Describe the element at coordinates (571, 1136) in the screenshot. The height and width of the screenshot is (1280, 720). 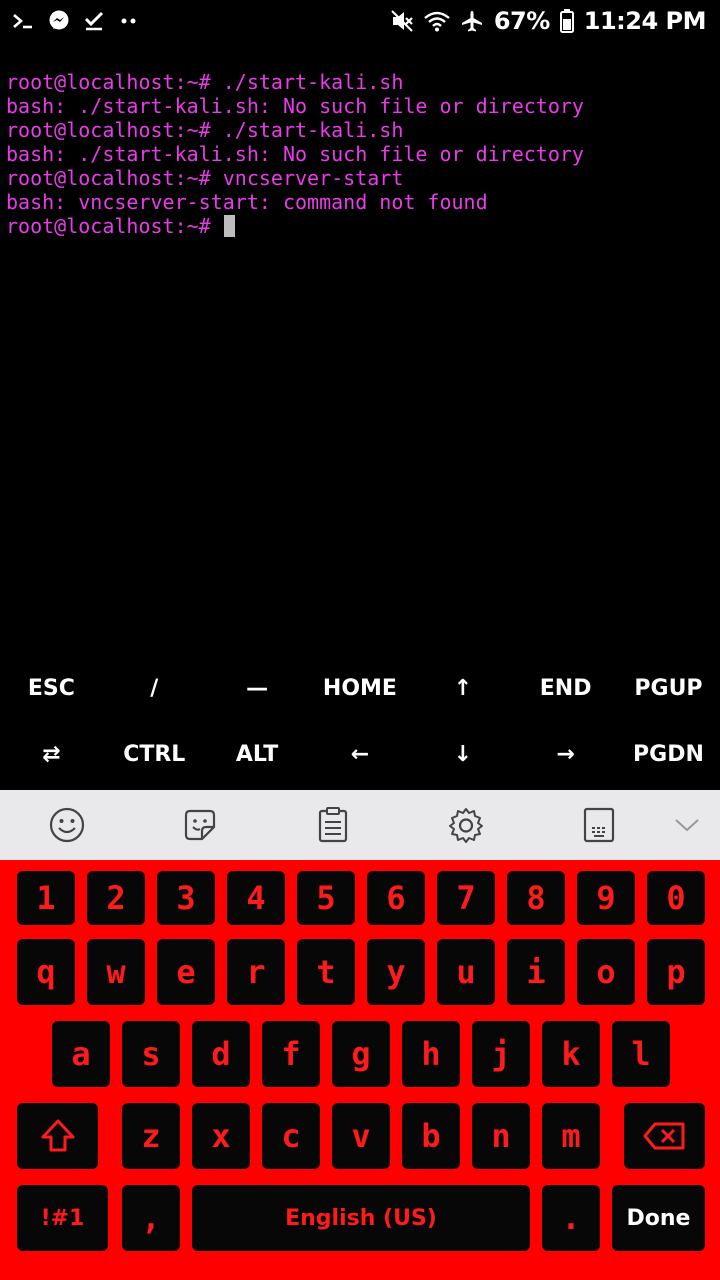
I see `key-m: m` at that location.